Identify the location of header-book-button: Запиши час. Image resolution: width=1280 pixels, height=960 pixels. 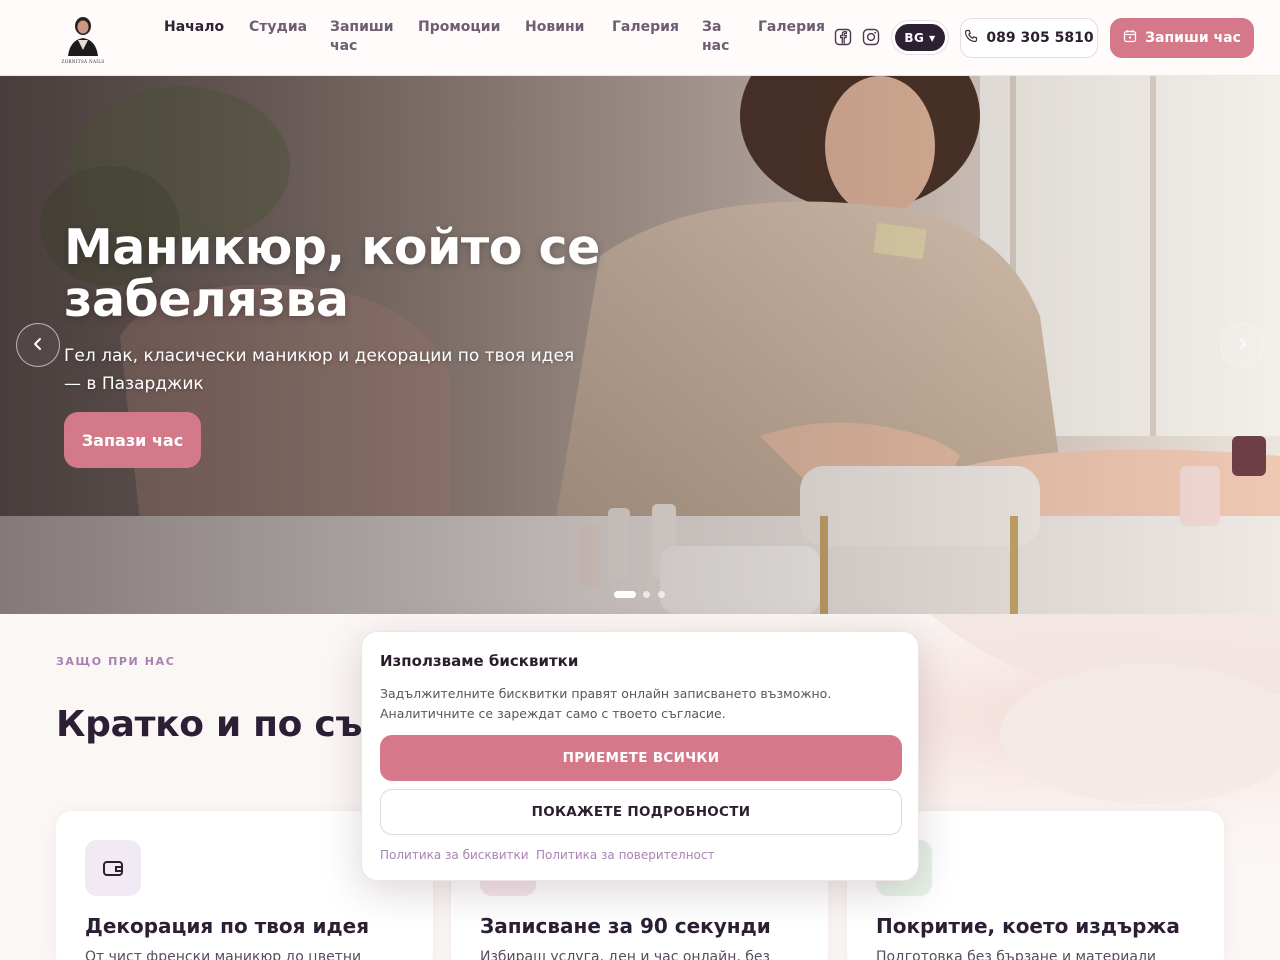
(1182, 38).